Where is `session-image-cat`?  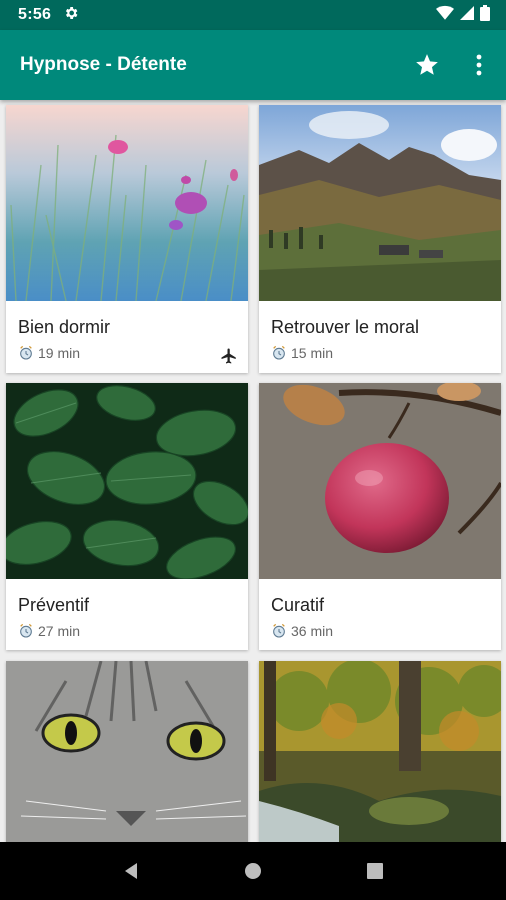 session-image-cat is located at coordinates (127, 751).